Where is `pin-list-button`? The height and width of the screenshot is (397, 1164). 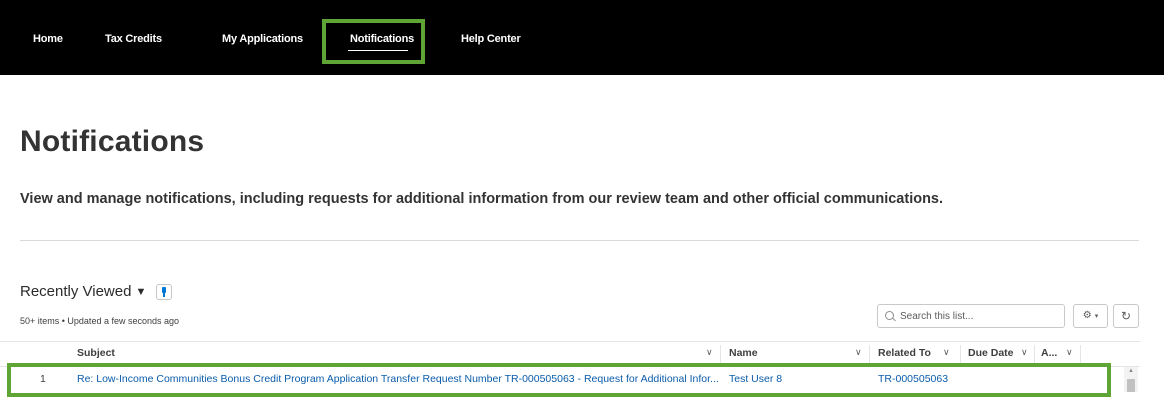
pin-list-button is located at coordinates (164, 292).